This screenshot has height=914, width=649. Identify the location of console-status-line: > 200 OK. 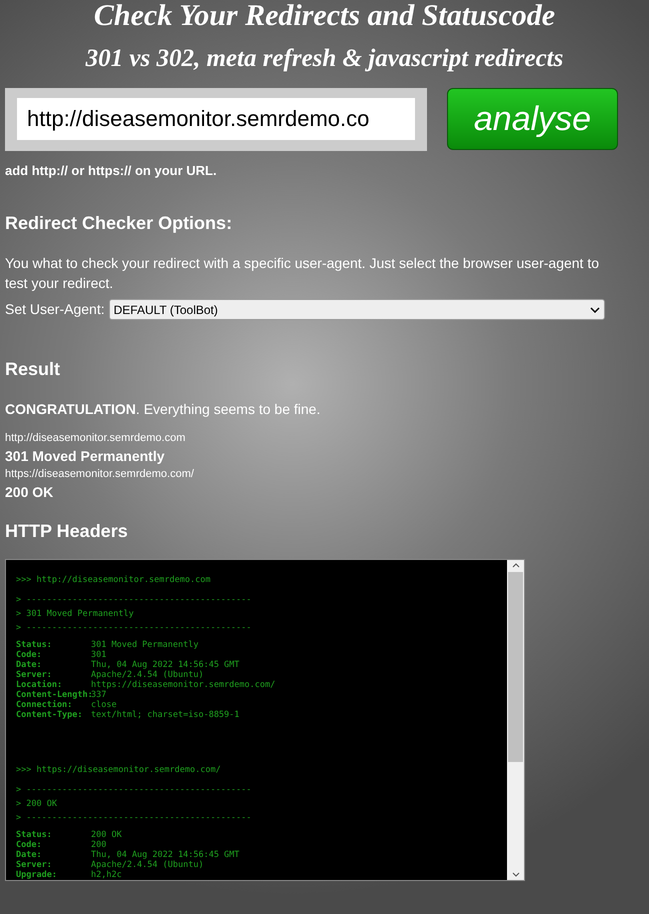
(37, 804).